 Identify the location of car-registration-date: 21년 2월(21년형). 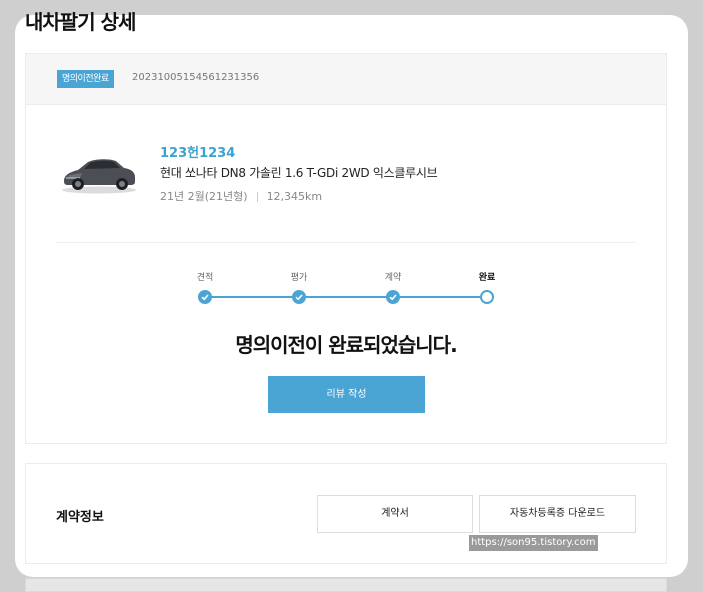
(204, 196).